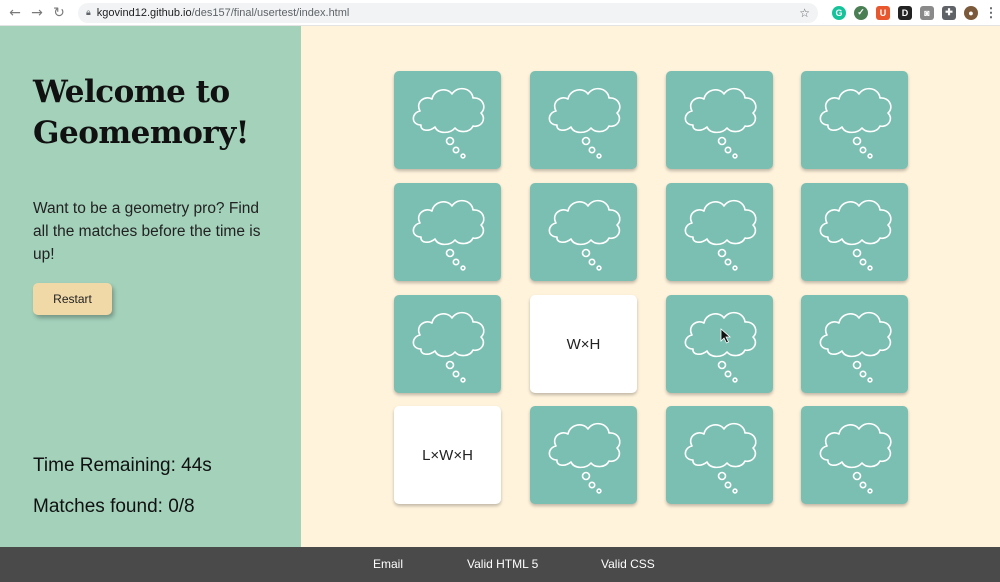 This screenshot has width=1000, height=582. I want to click on grammarly-extension-icon: G, so click(839, 12).